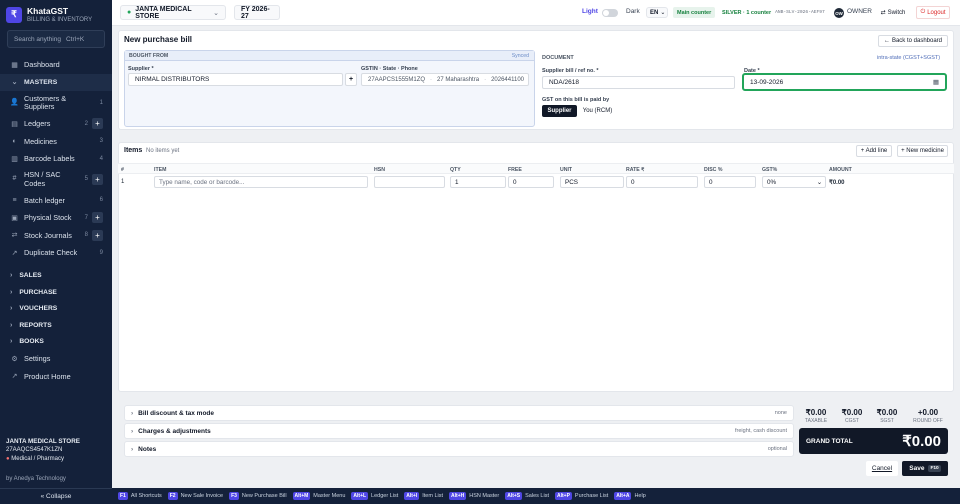 The width and height of the screenshot is (960, 504). What do you see at coordinates (56, 276) in the screenshot?
I see `sidebar-section-sales: › SALES` at bounding box center [56, 276].